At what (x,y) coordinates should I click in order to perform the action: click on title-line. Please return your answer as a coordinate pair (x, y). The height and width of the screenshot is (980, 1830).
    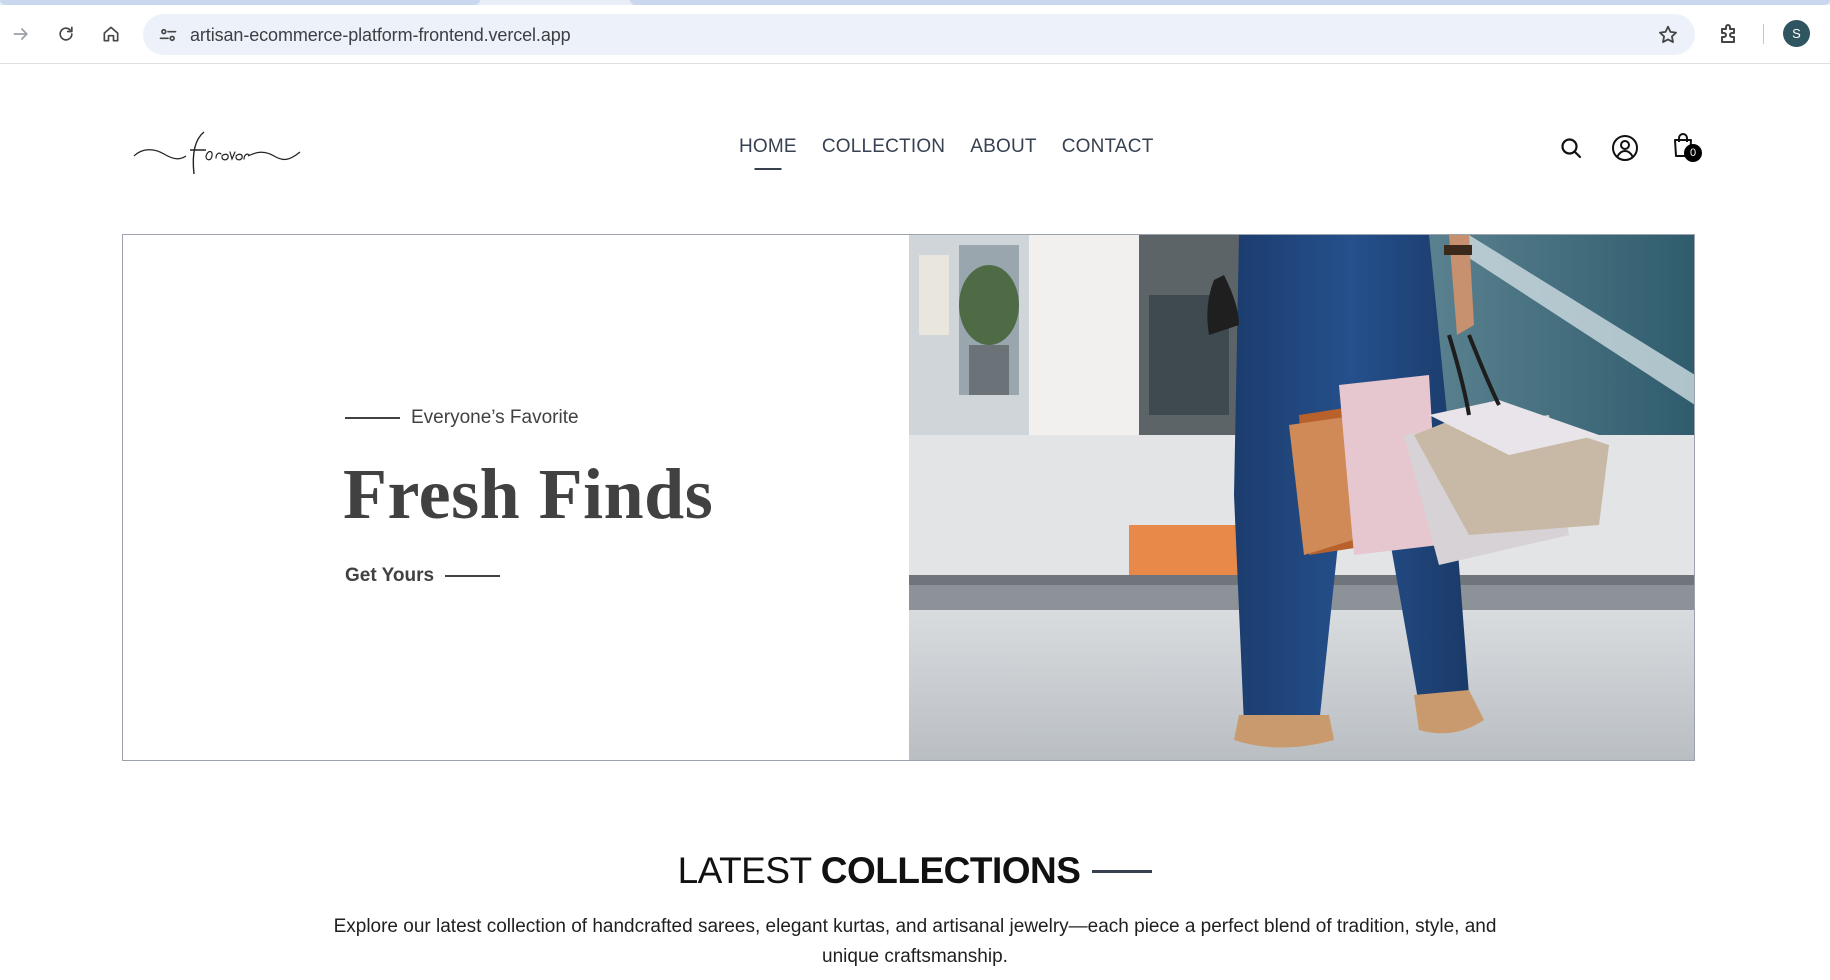
    Looking at the image, I should click on (1122, 871).